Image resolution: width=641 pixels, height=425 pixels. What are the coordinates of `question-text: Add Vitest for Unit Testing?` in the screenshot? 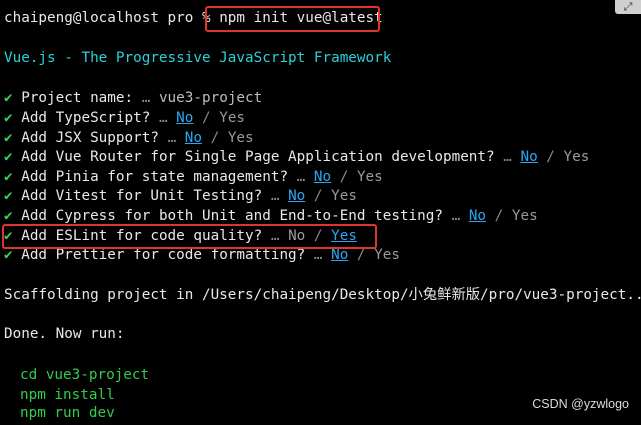 It's located at (142, 196).